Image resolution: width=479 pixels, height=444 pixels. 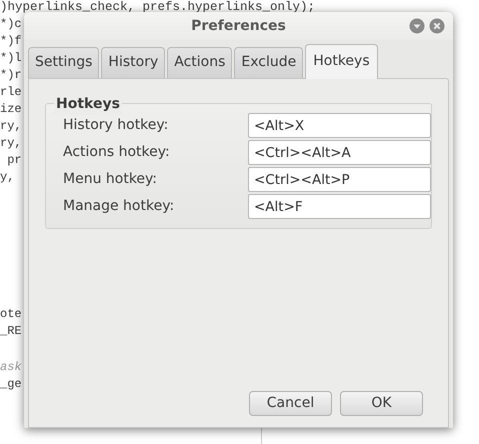 I want to click on tab: Hotkeys, so click(x=341, y=61).